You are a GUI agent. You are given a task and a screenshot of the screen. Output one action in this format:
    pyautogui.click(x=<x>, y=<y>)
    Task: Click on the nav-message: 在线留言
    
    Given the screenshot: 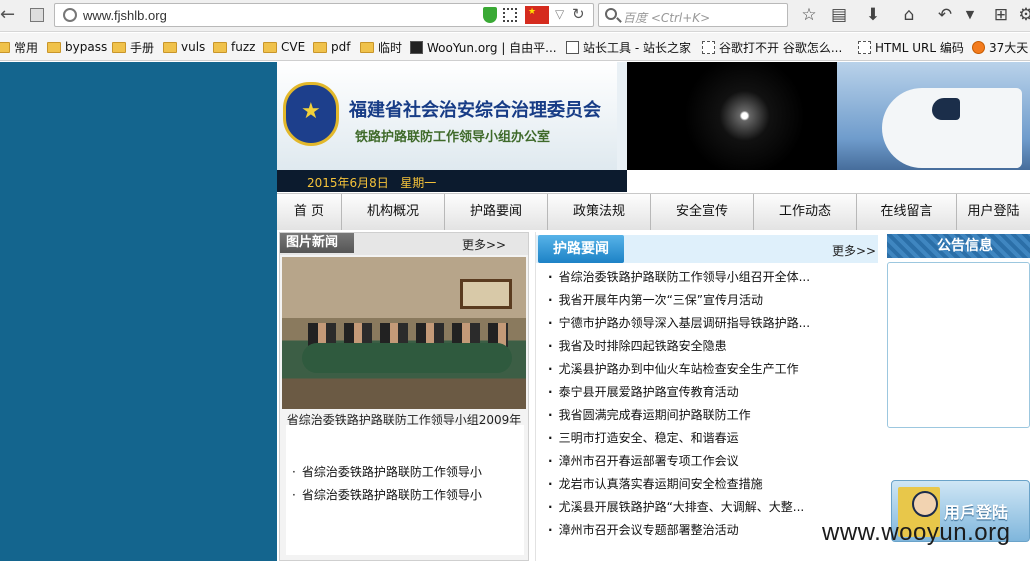 What is the action you would take?
    pyautogui.click(x=907, y=212)
    